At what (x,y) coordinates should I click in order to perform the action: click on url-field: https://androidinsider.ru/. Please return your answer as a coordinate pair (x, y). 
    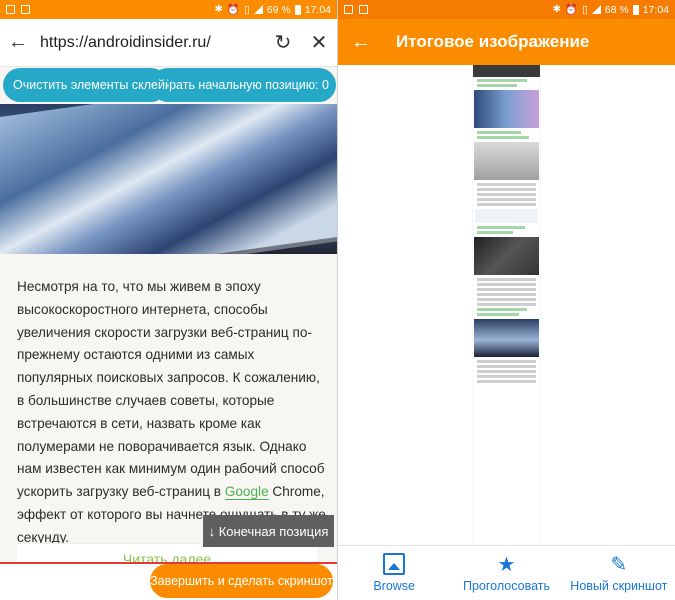
    Looking at the image, I should click on (150, 43).